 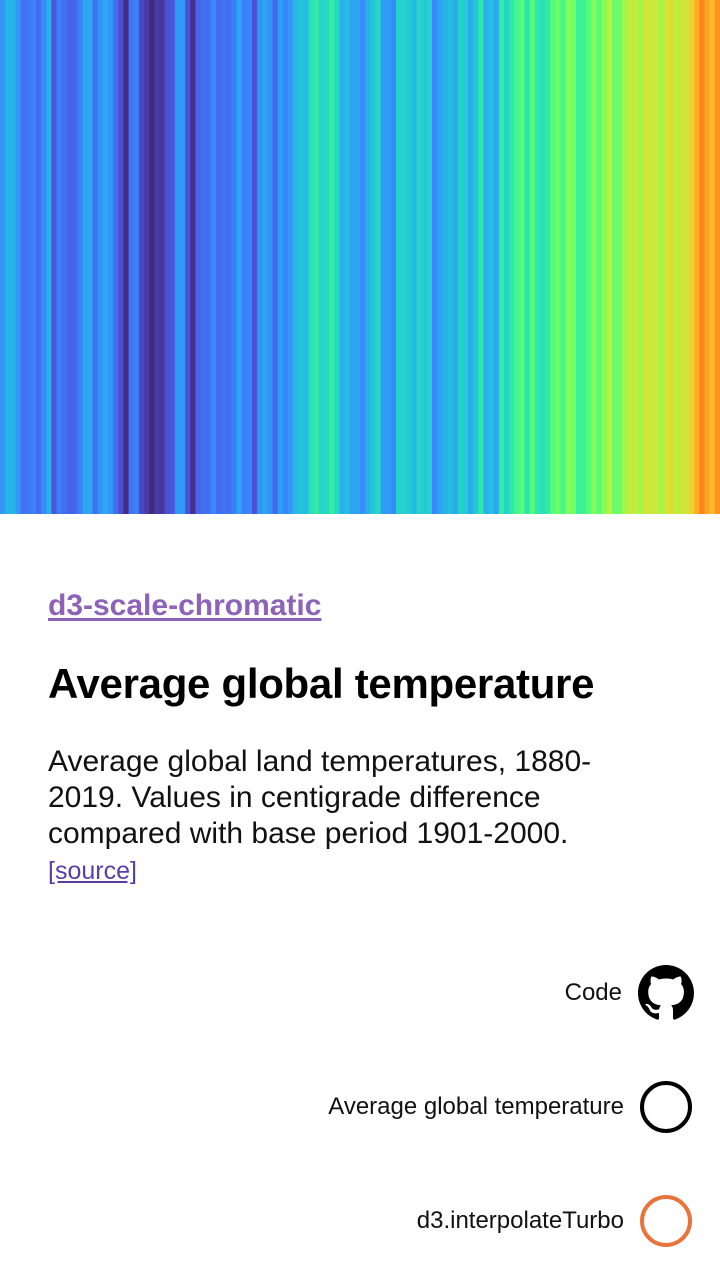 What do you see at coordinates (224, 257) in the screenshot?
I see `stripe-1923` at bounding box center [224, 257].